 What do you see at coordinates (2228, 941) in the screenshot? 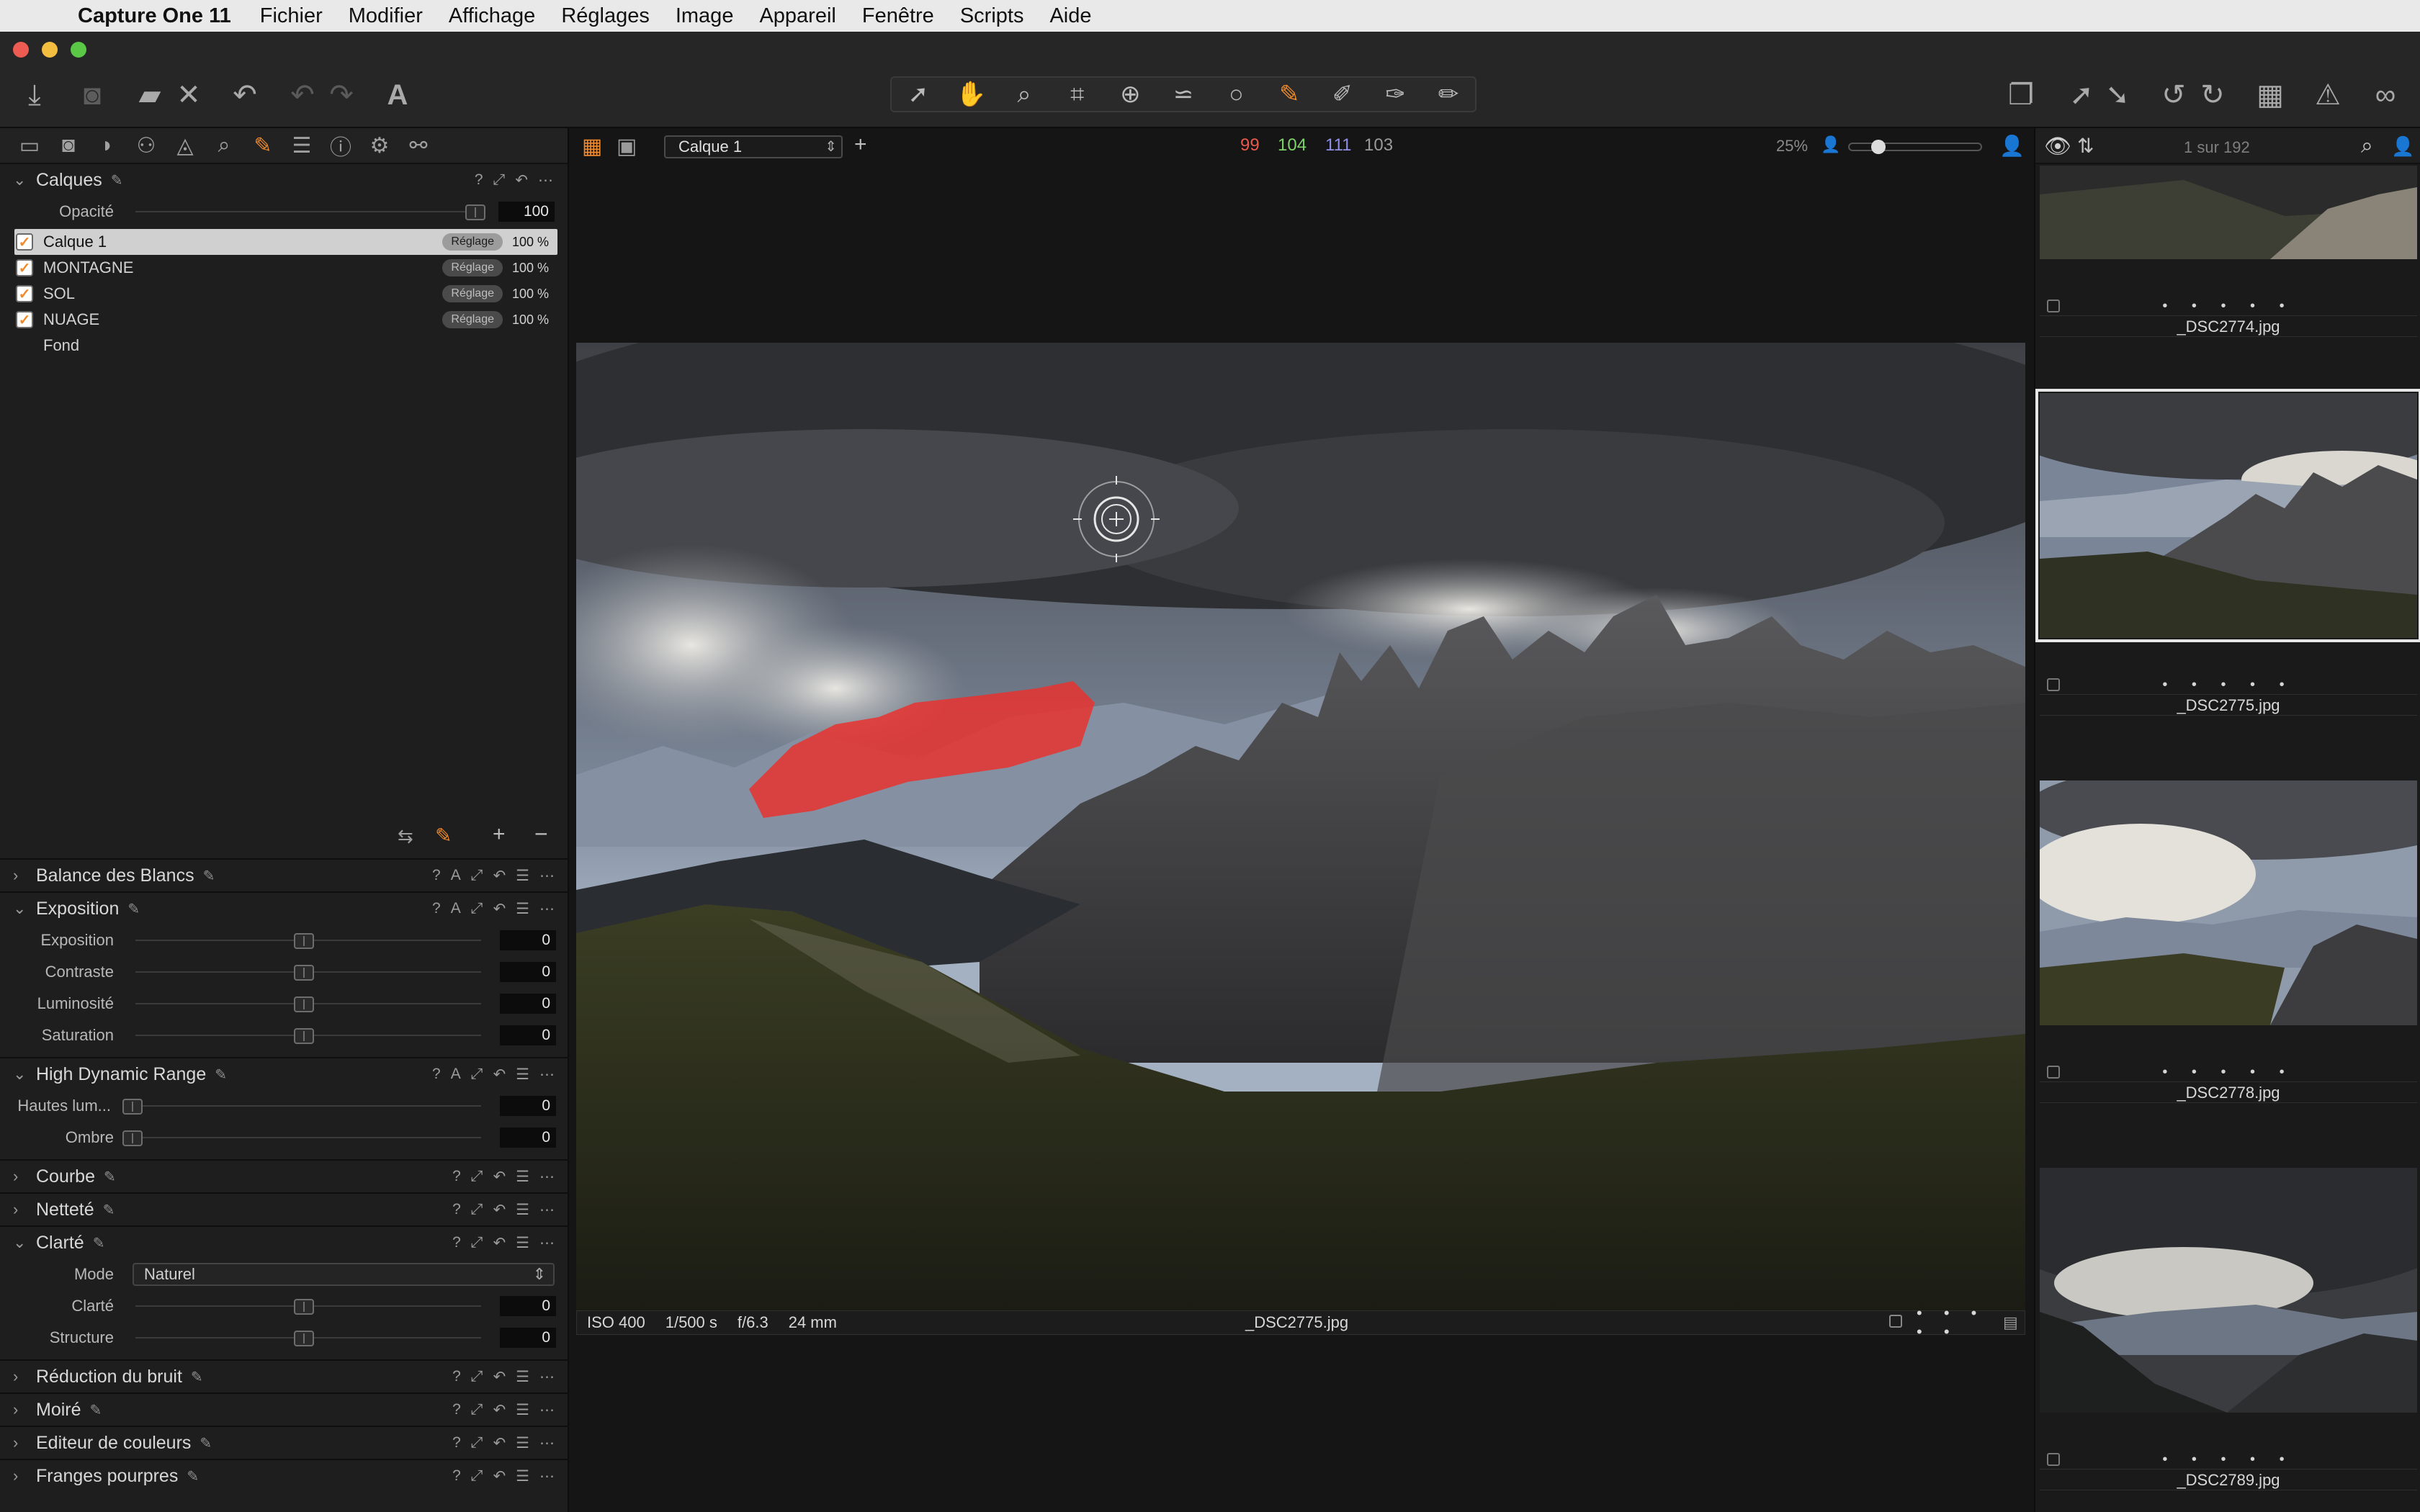
I see `thumbnail-item: • • • • • _DSC2778.jpg` at bounding box center [2228, 941].